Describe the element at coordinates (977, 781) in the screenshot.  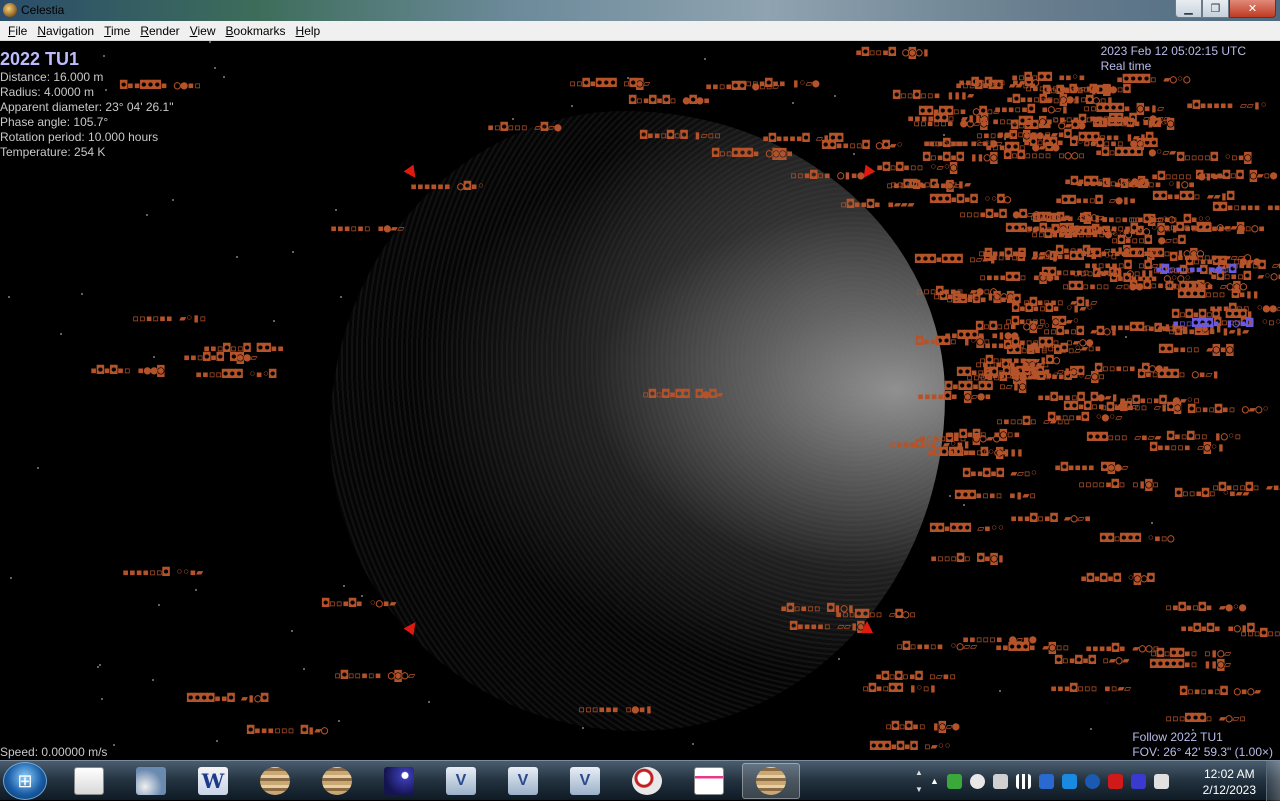
I see `cloud-icon` at that location.